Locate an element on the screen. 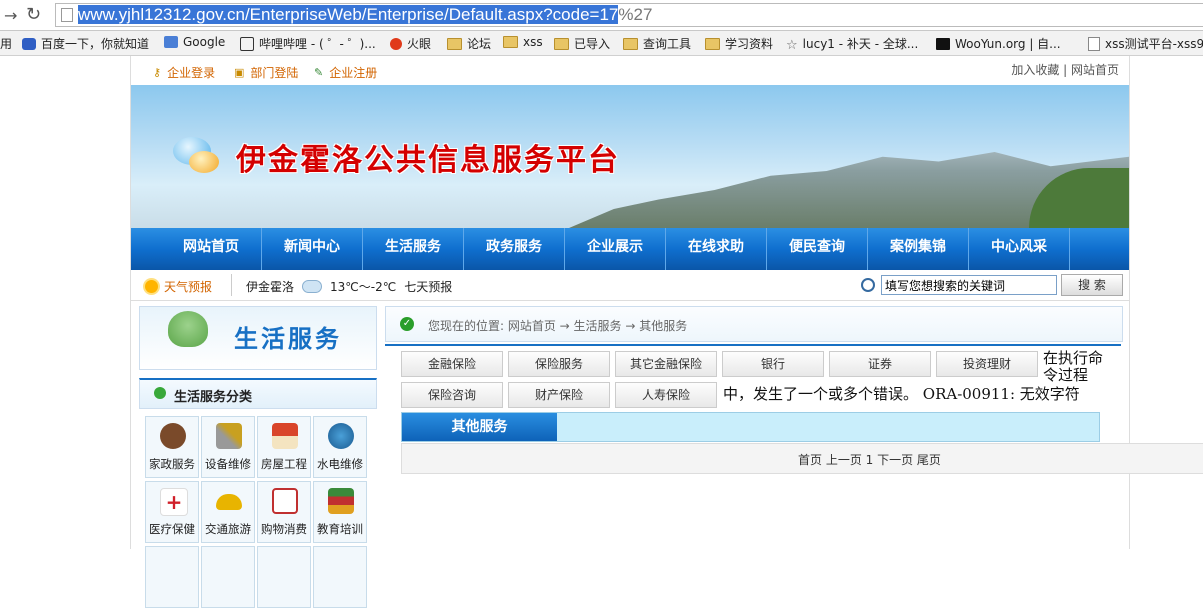 Image resolution: width=1203 pixels, height=608 pixels. books-icon is located at coordinates (341, 501).